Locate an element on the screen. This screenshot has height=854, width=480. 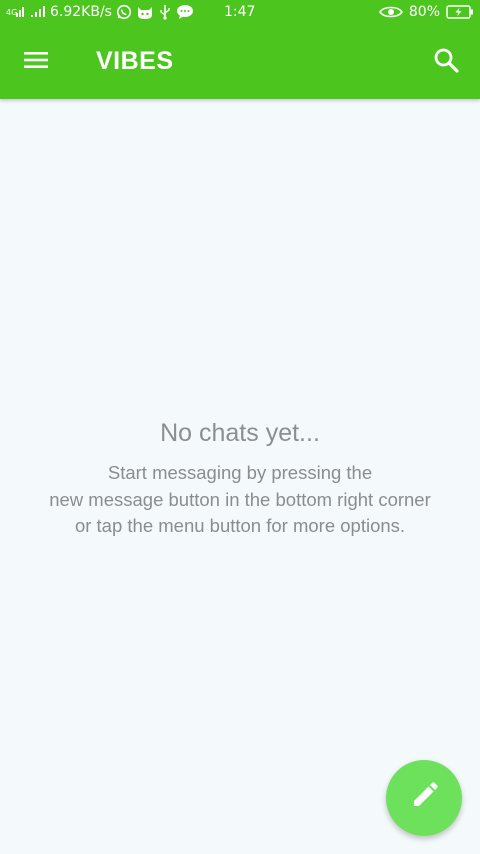
battery-level: 80% is located at coordinates (424, 12).